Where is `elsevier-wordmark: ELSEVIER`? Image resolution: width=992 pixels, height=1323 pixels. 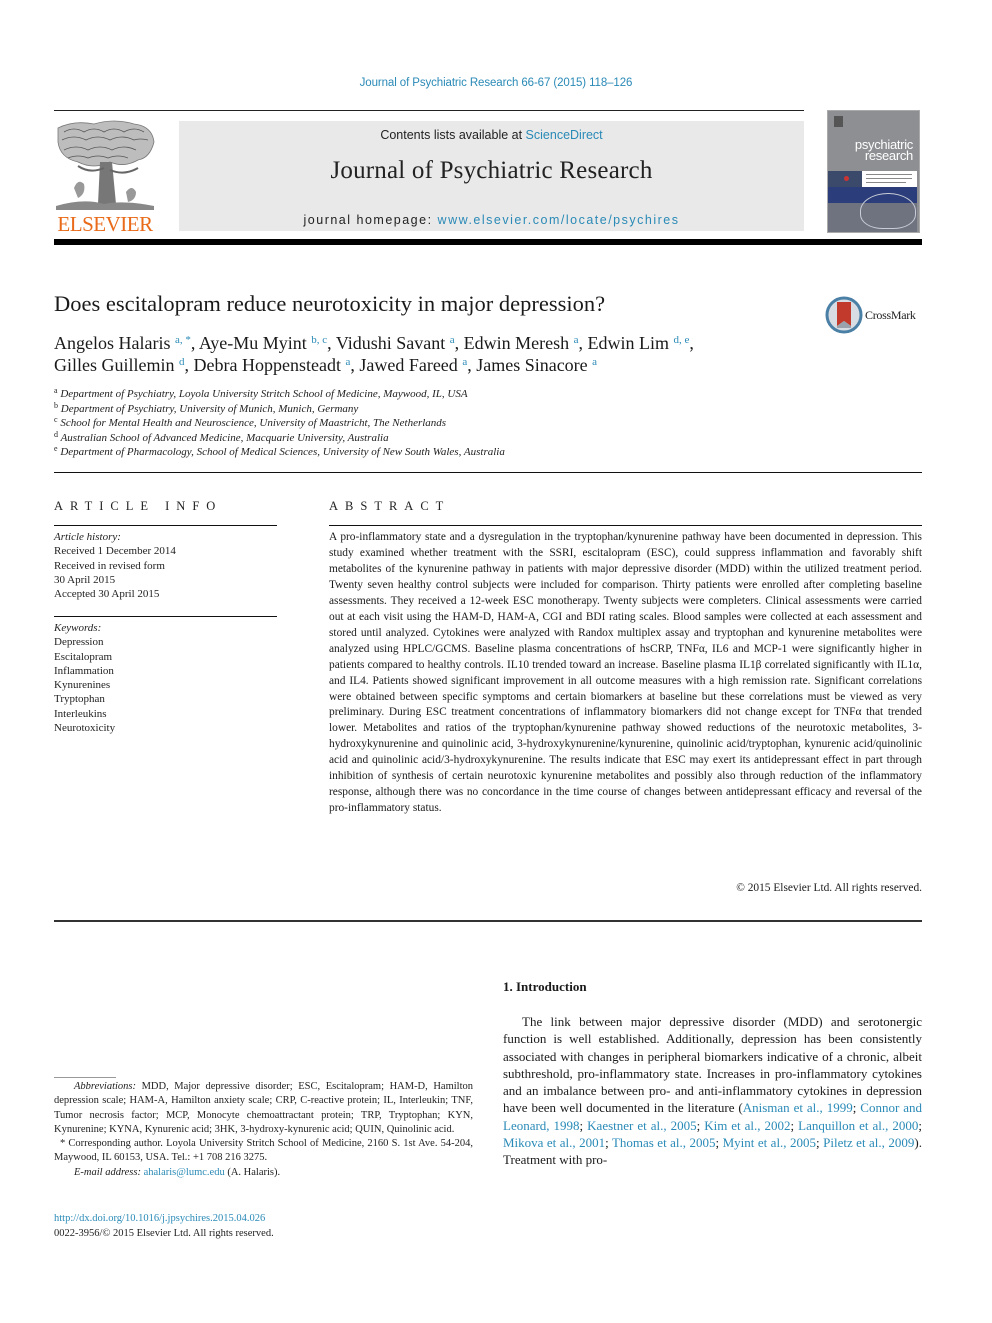
elsevier-wordmark: ELSEVIER is located at coordinates (105, 224).